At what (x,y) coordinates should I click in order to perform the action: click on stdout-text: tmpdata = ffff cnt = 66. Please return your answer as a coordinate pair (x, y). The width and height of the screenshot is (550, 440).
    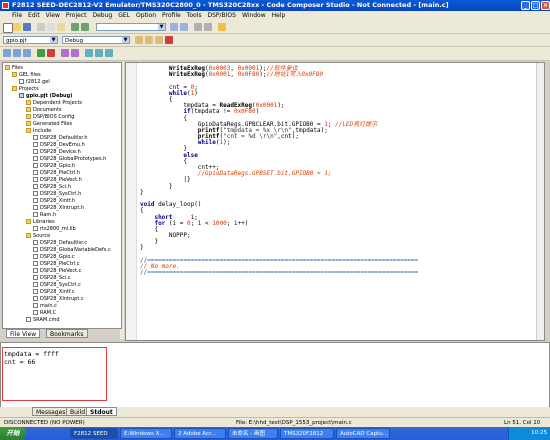
    Looking at the image, I should click on (31, 358).